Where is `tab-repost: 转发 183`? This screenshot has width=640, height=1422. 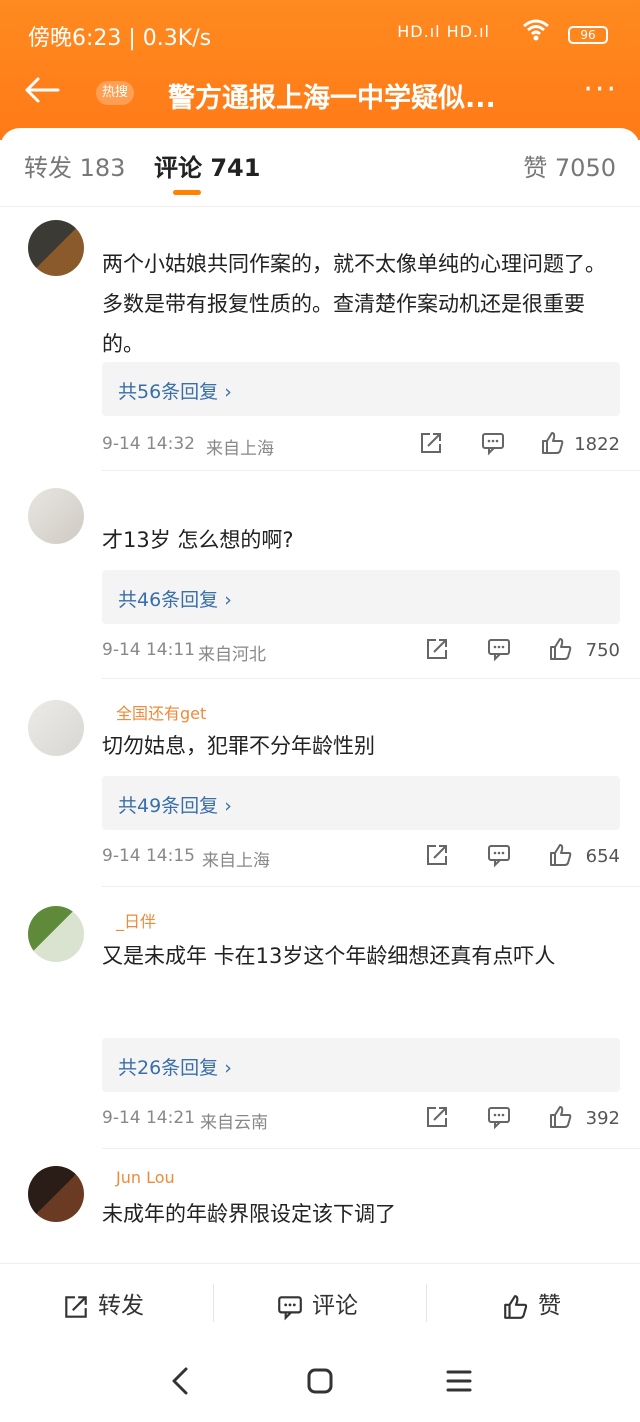 tab-repost: 转发 183 is located at coordinates (74, 165).